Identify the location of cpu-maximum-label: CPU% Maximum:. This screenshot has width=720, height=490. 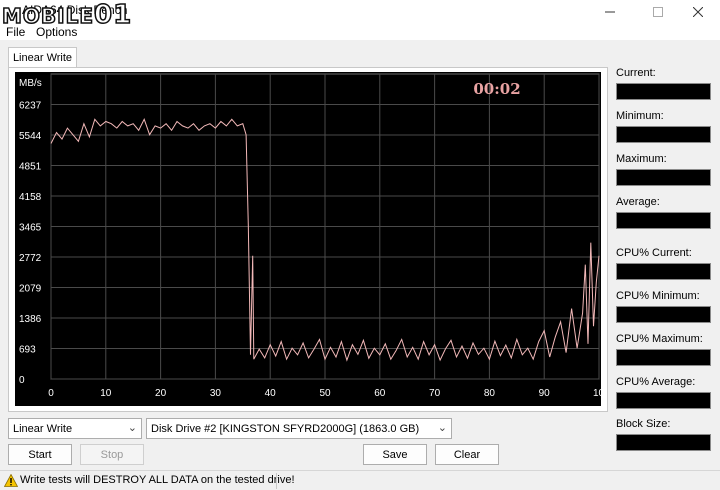
(659, 339).